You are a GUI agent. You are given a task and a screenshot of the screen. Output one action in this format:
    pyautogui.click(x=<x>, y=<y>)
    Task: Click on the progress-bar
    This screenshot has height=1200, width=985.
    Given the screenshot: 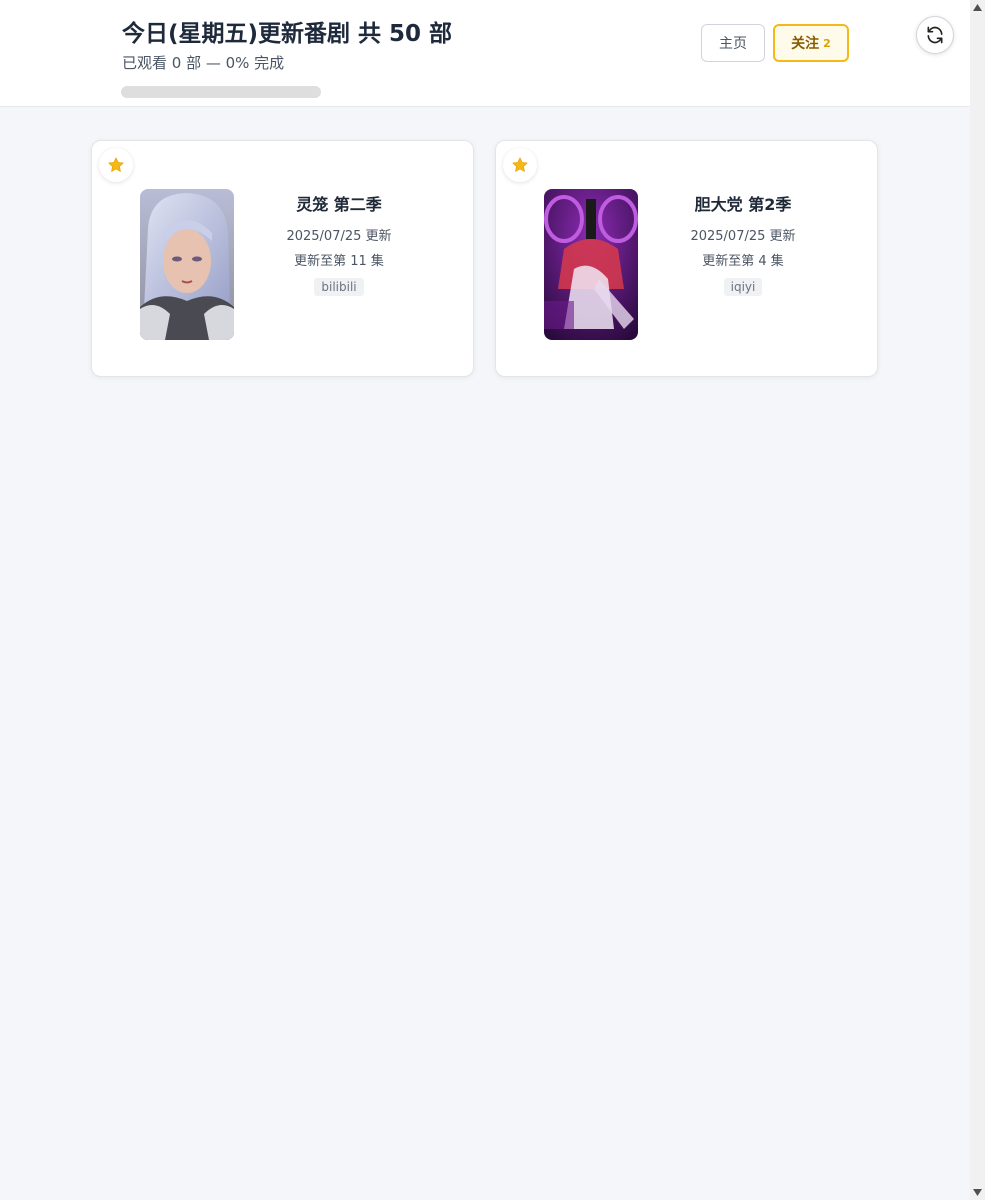 What is the action you would take?
    pyautogui.click(x=221, y=92)
    